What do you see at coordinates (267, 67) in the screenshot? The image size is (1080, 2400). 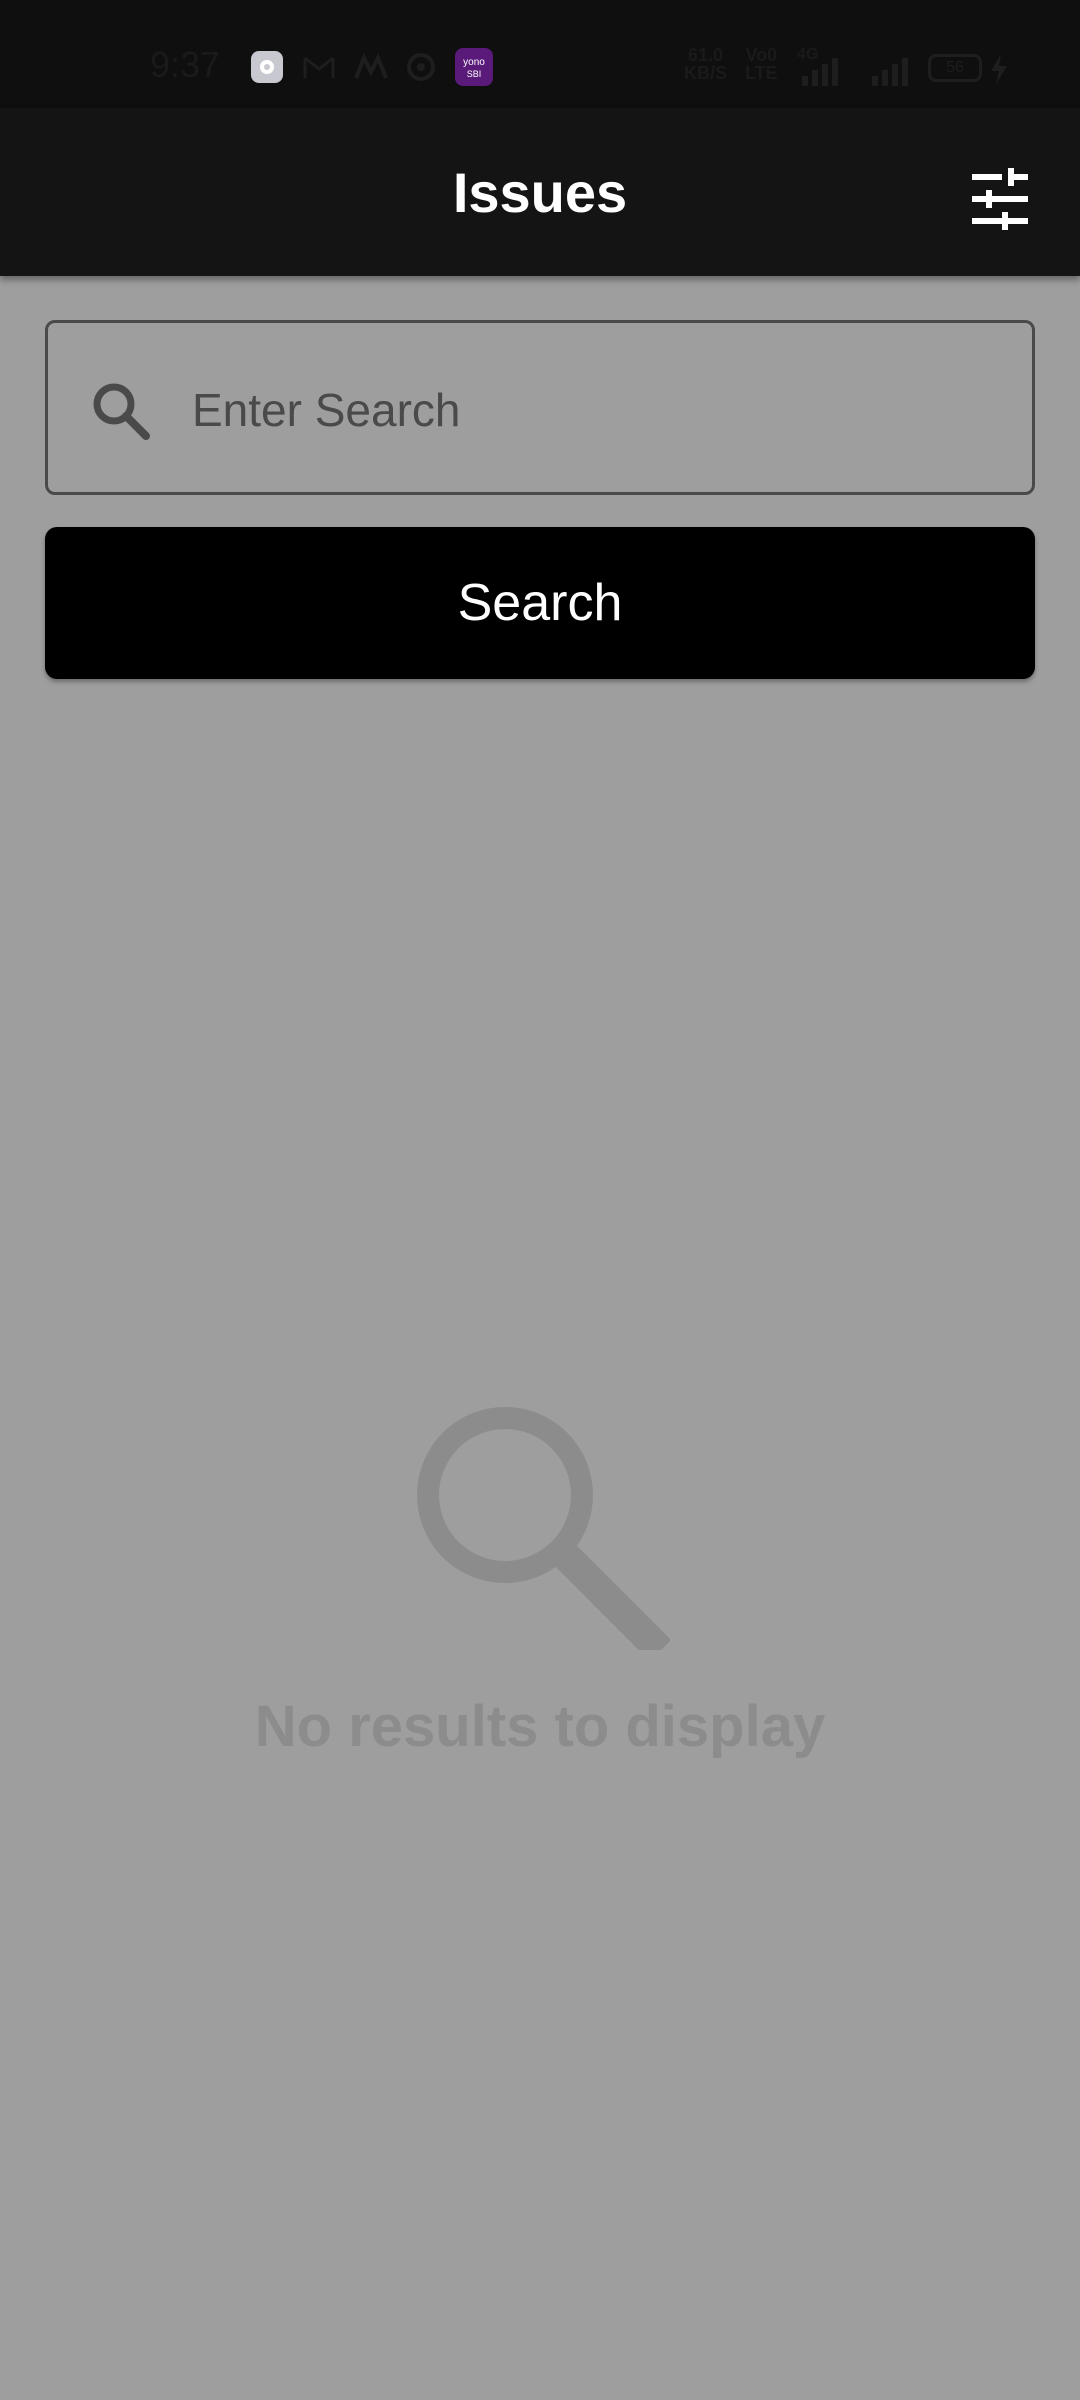 I see `settings-icon` at bounding box center [267, 67].